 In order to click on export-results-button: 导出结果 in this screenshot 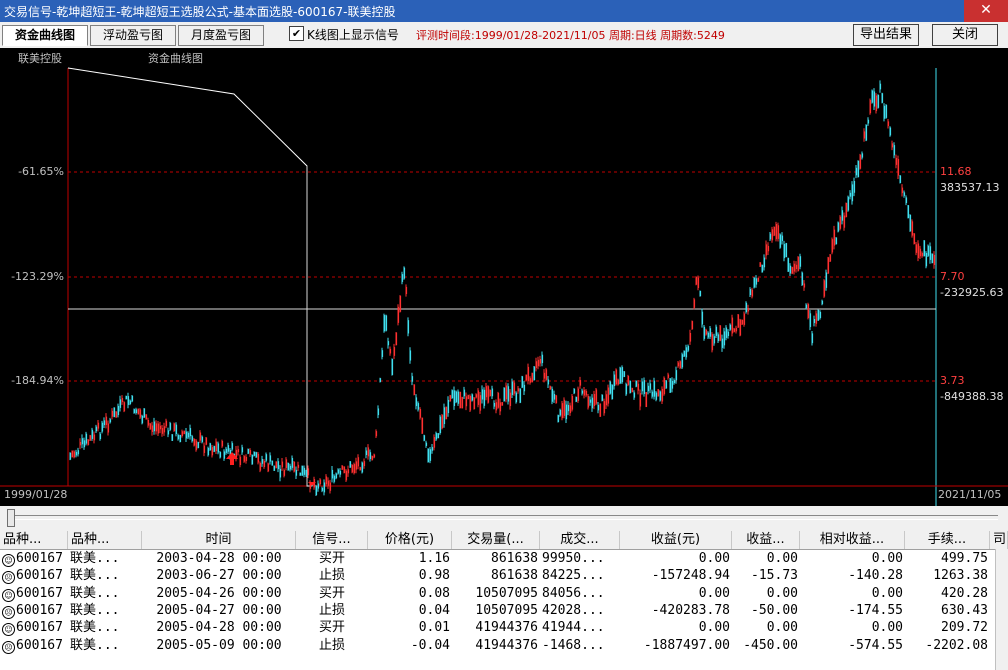, I will do `click(886, 35)`.